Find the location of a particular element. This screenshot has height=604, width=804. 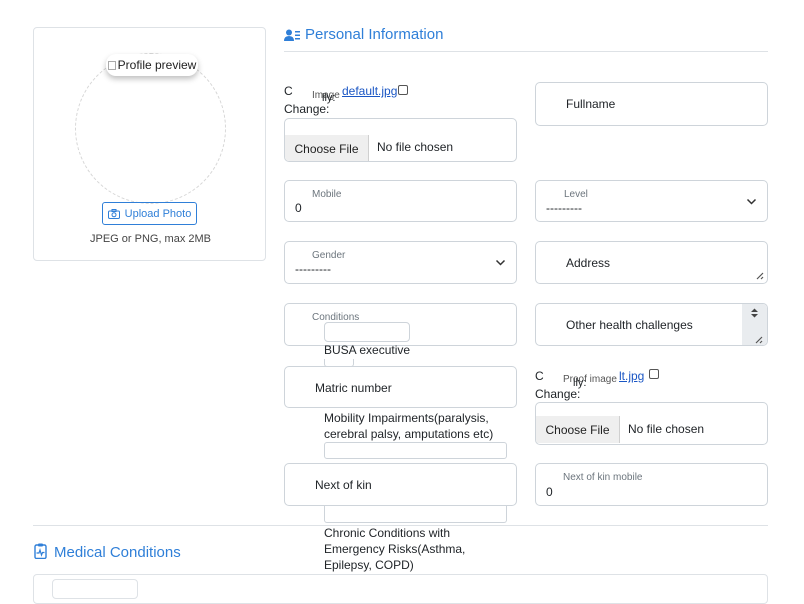

mobile-value: 0 is located at coordinates (298, 208).